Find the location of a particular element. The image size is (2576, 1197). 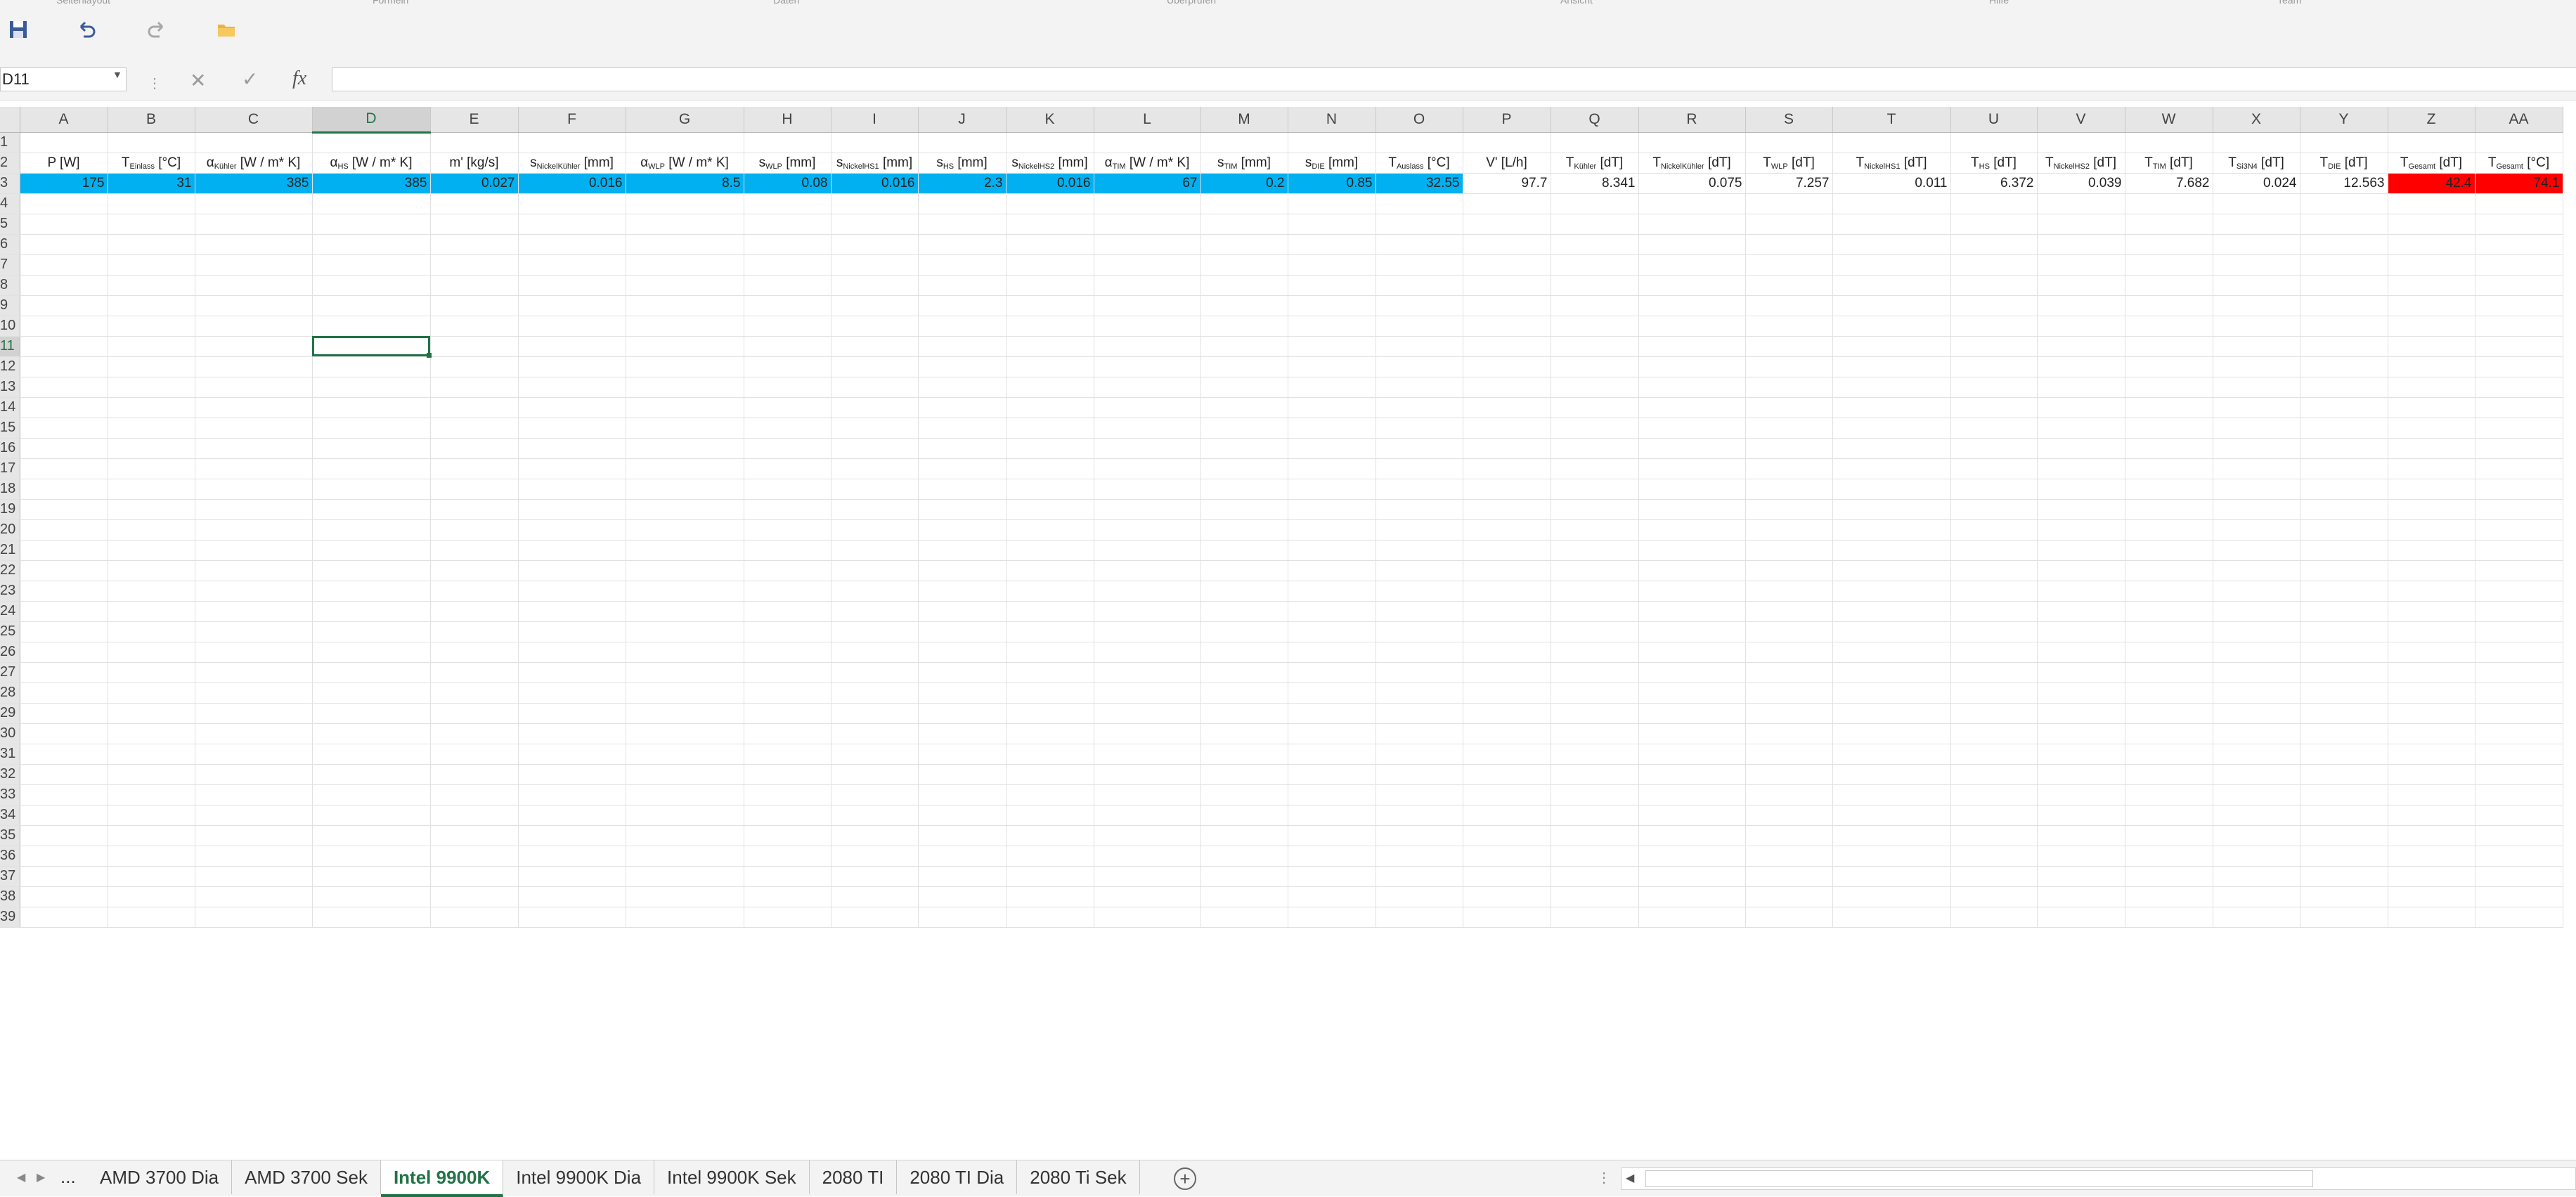

value-cell: 0.2 is located at coordinates (1244, 183).